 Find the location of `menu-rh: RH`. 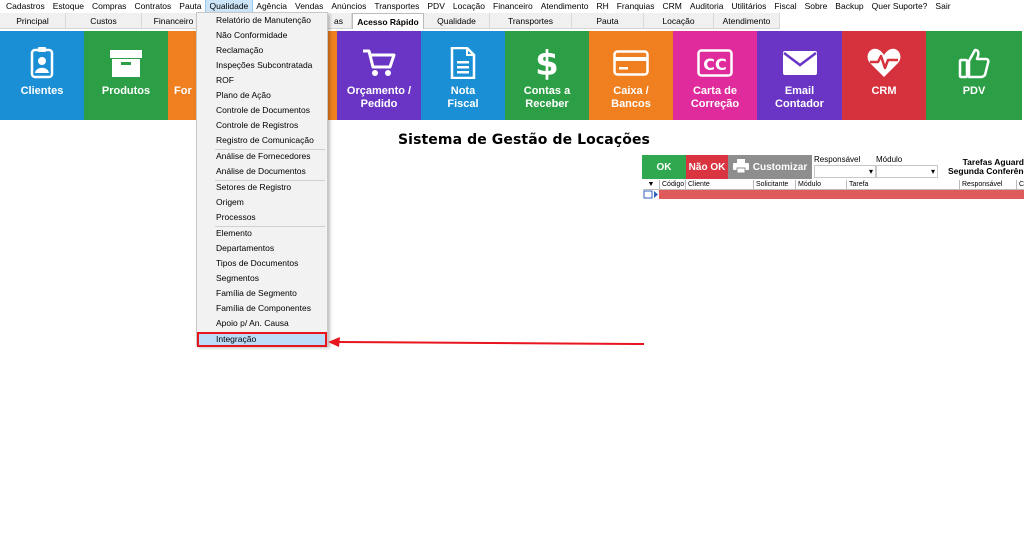

menu-rh: RH is located at coordinates (602, 6).